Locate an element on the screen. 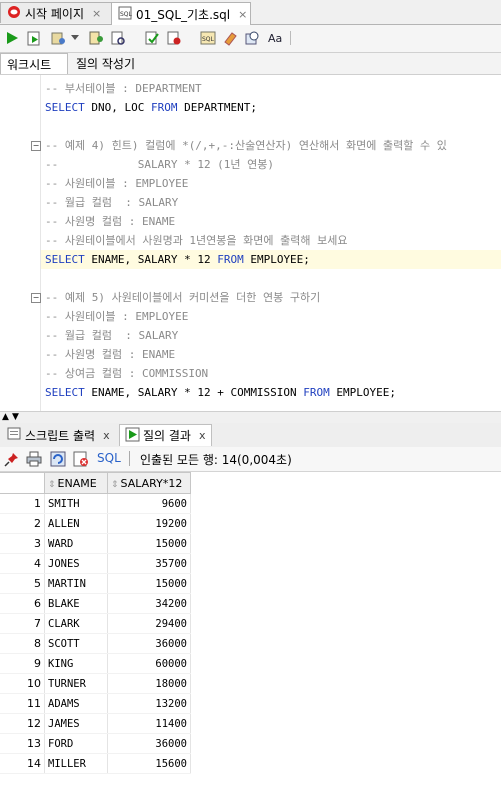  table-row: 2 ALLEN 19200 is located at coordinates (95, 523).